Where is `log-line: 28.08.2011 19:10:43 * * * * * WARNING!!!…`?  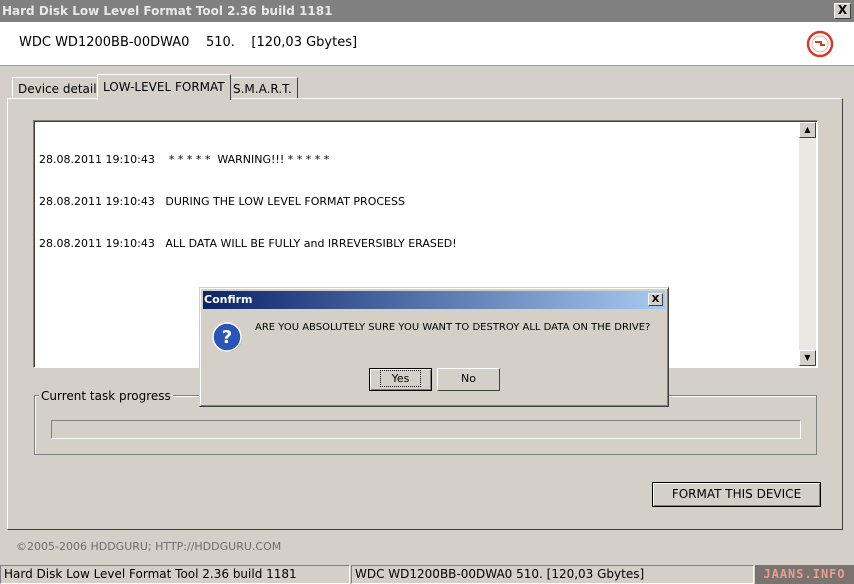
log-line: 28.08.2011 19:10:43 * * * * * WARNING!!!… is located at coordinates (184, 159).